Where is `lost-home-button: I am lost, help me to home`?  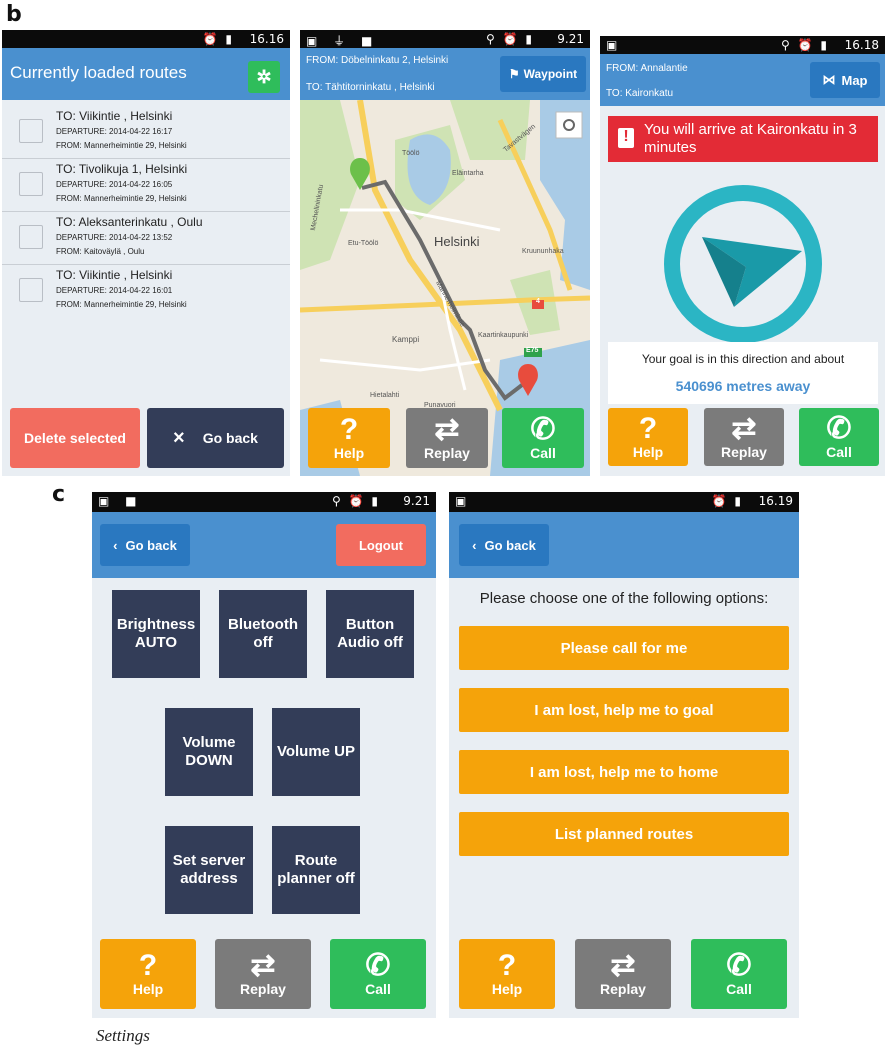
lost-home-button: I am lost, help me to home is located at coordinates (624, 772).